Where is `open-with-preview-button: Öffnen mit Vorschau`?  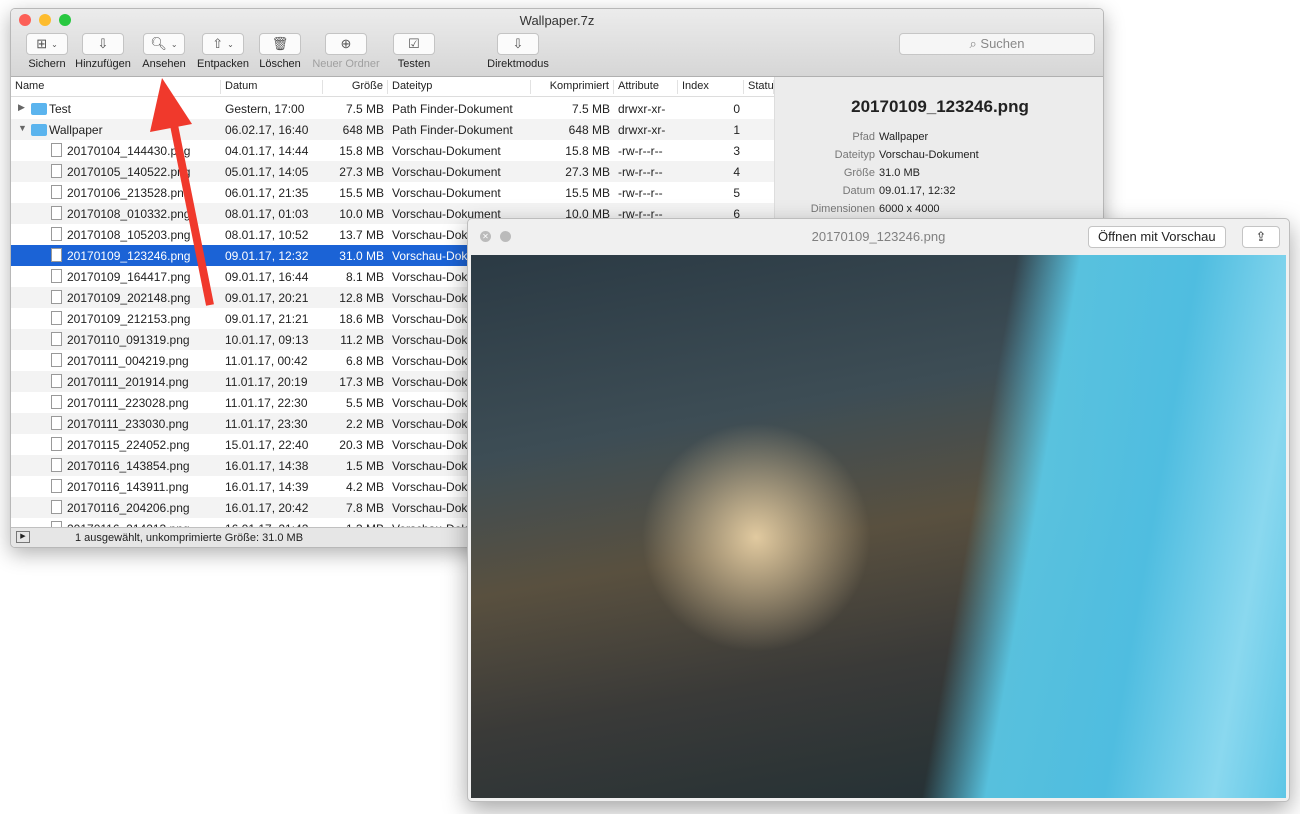
open-with-preview-button: Öffnen mit Vorschau is located at coordinates (1157, 237).